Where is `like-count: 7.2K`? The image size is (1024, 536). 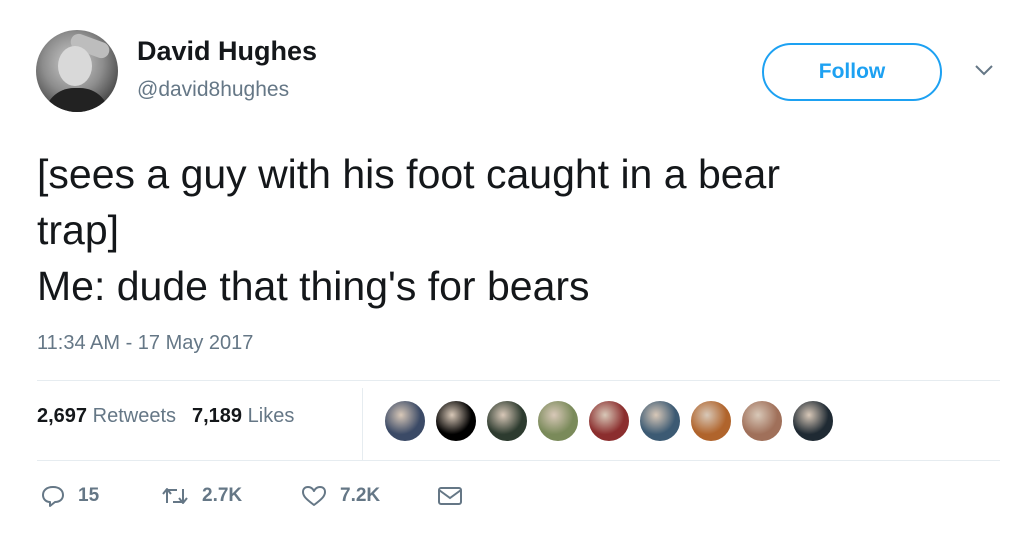
like-count: 7.2K is located at coordinates (360, 495).